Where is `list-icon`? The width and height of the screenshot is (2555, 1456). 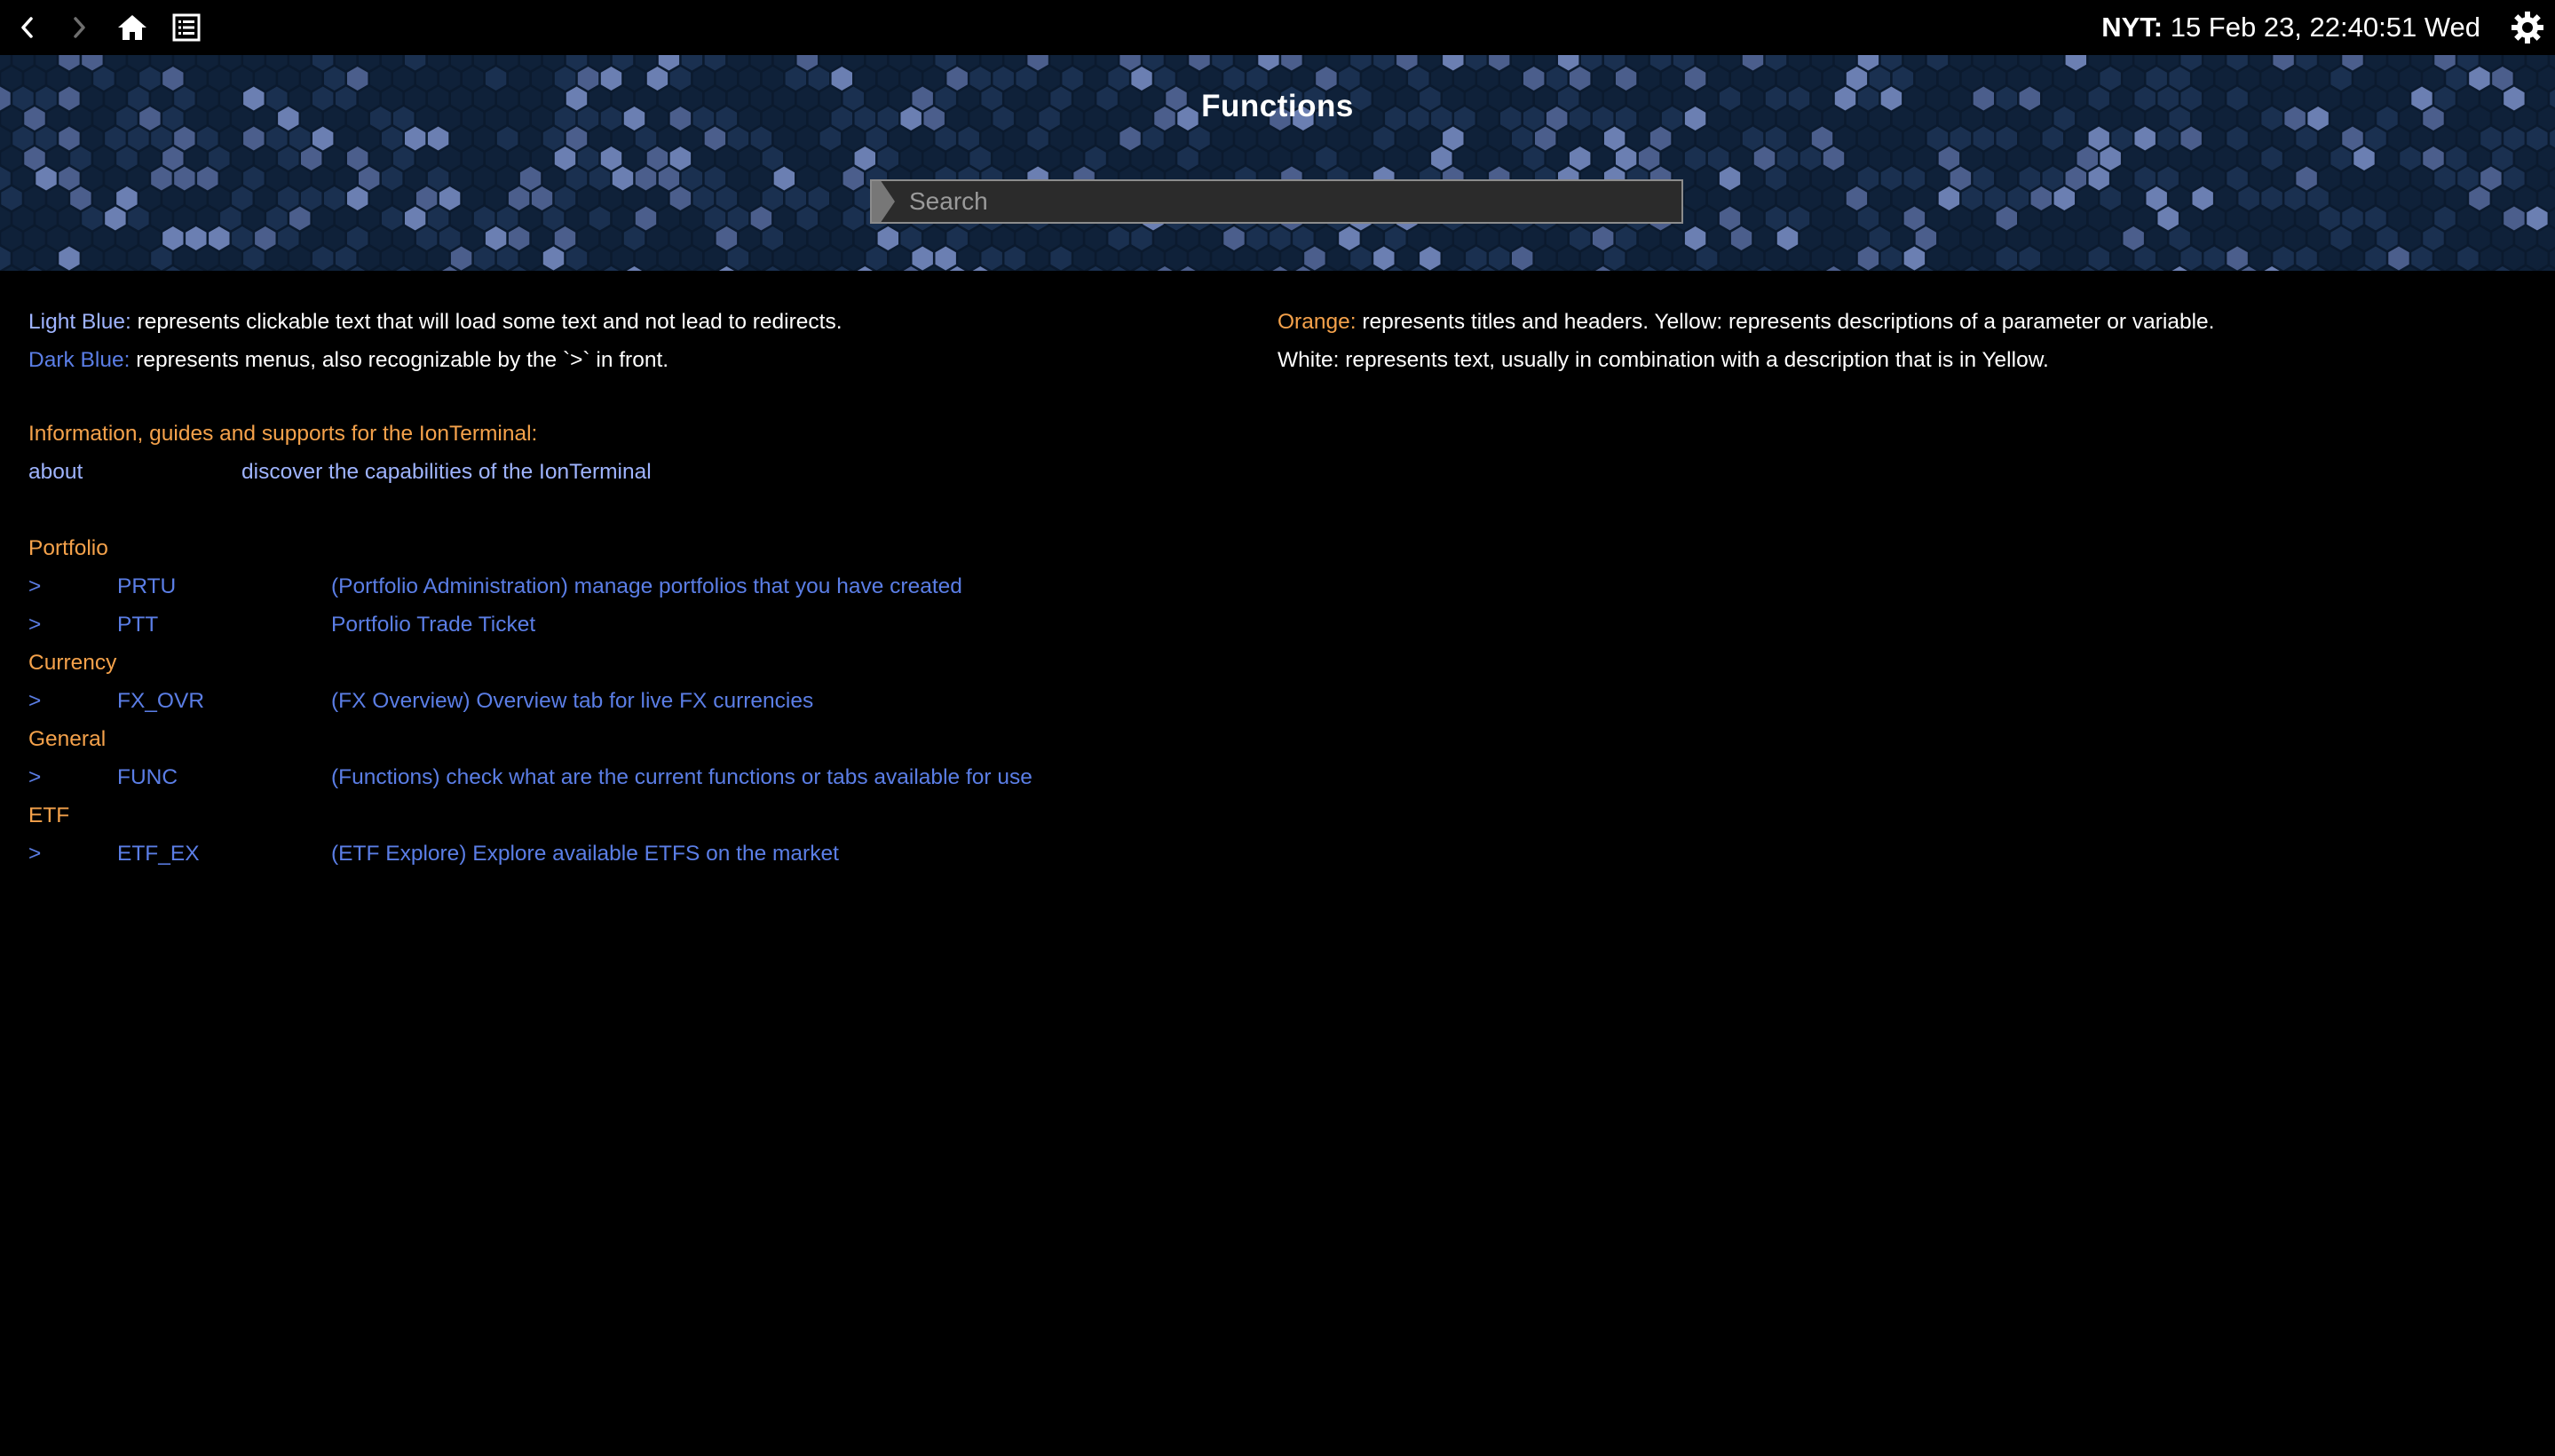 list-icon is located at coordinates (186, 27).